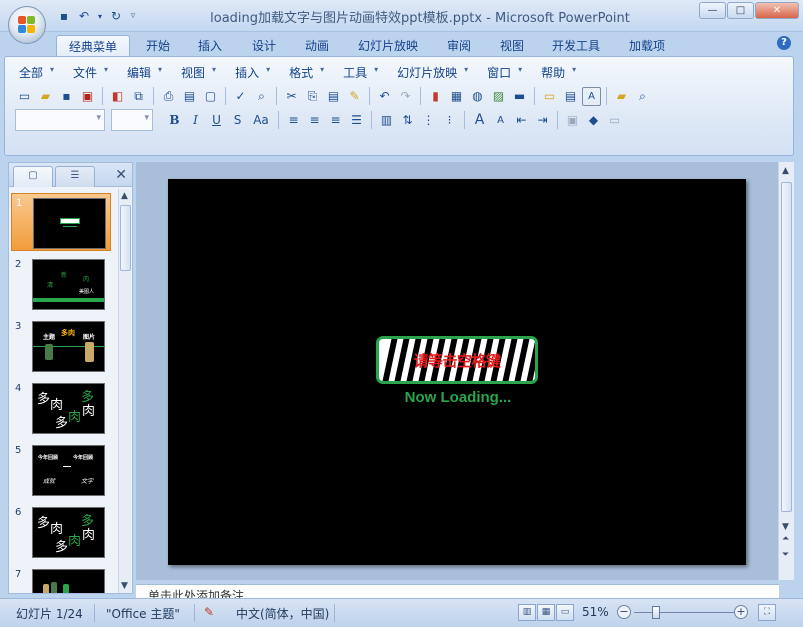  Describe the element at coordinates (24, 96) in the screenshot. I see `new-icon: ▭` at that location.